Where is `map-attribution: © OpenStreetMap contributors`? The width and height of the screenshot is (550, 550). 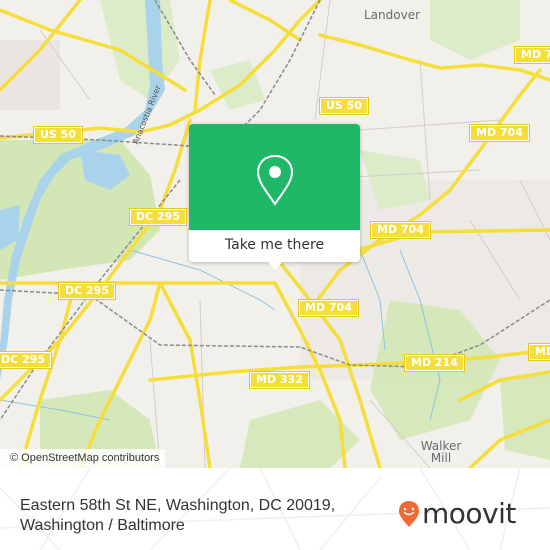
map-attribution: © OpenStreetMap contributors is located at coordinates (83, 458).